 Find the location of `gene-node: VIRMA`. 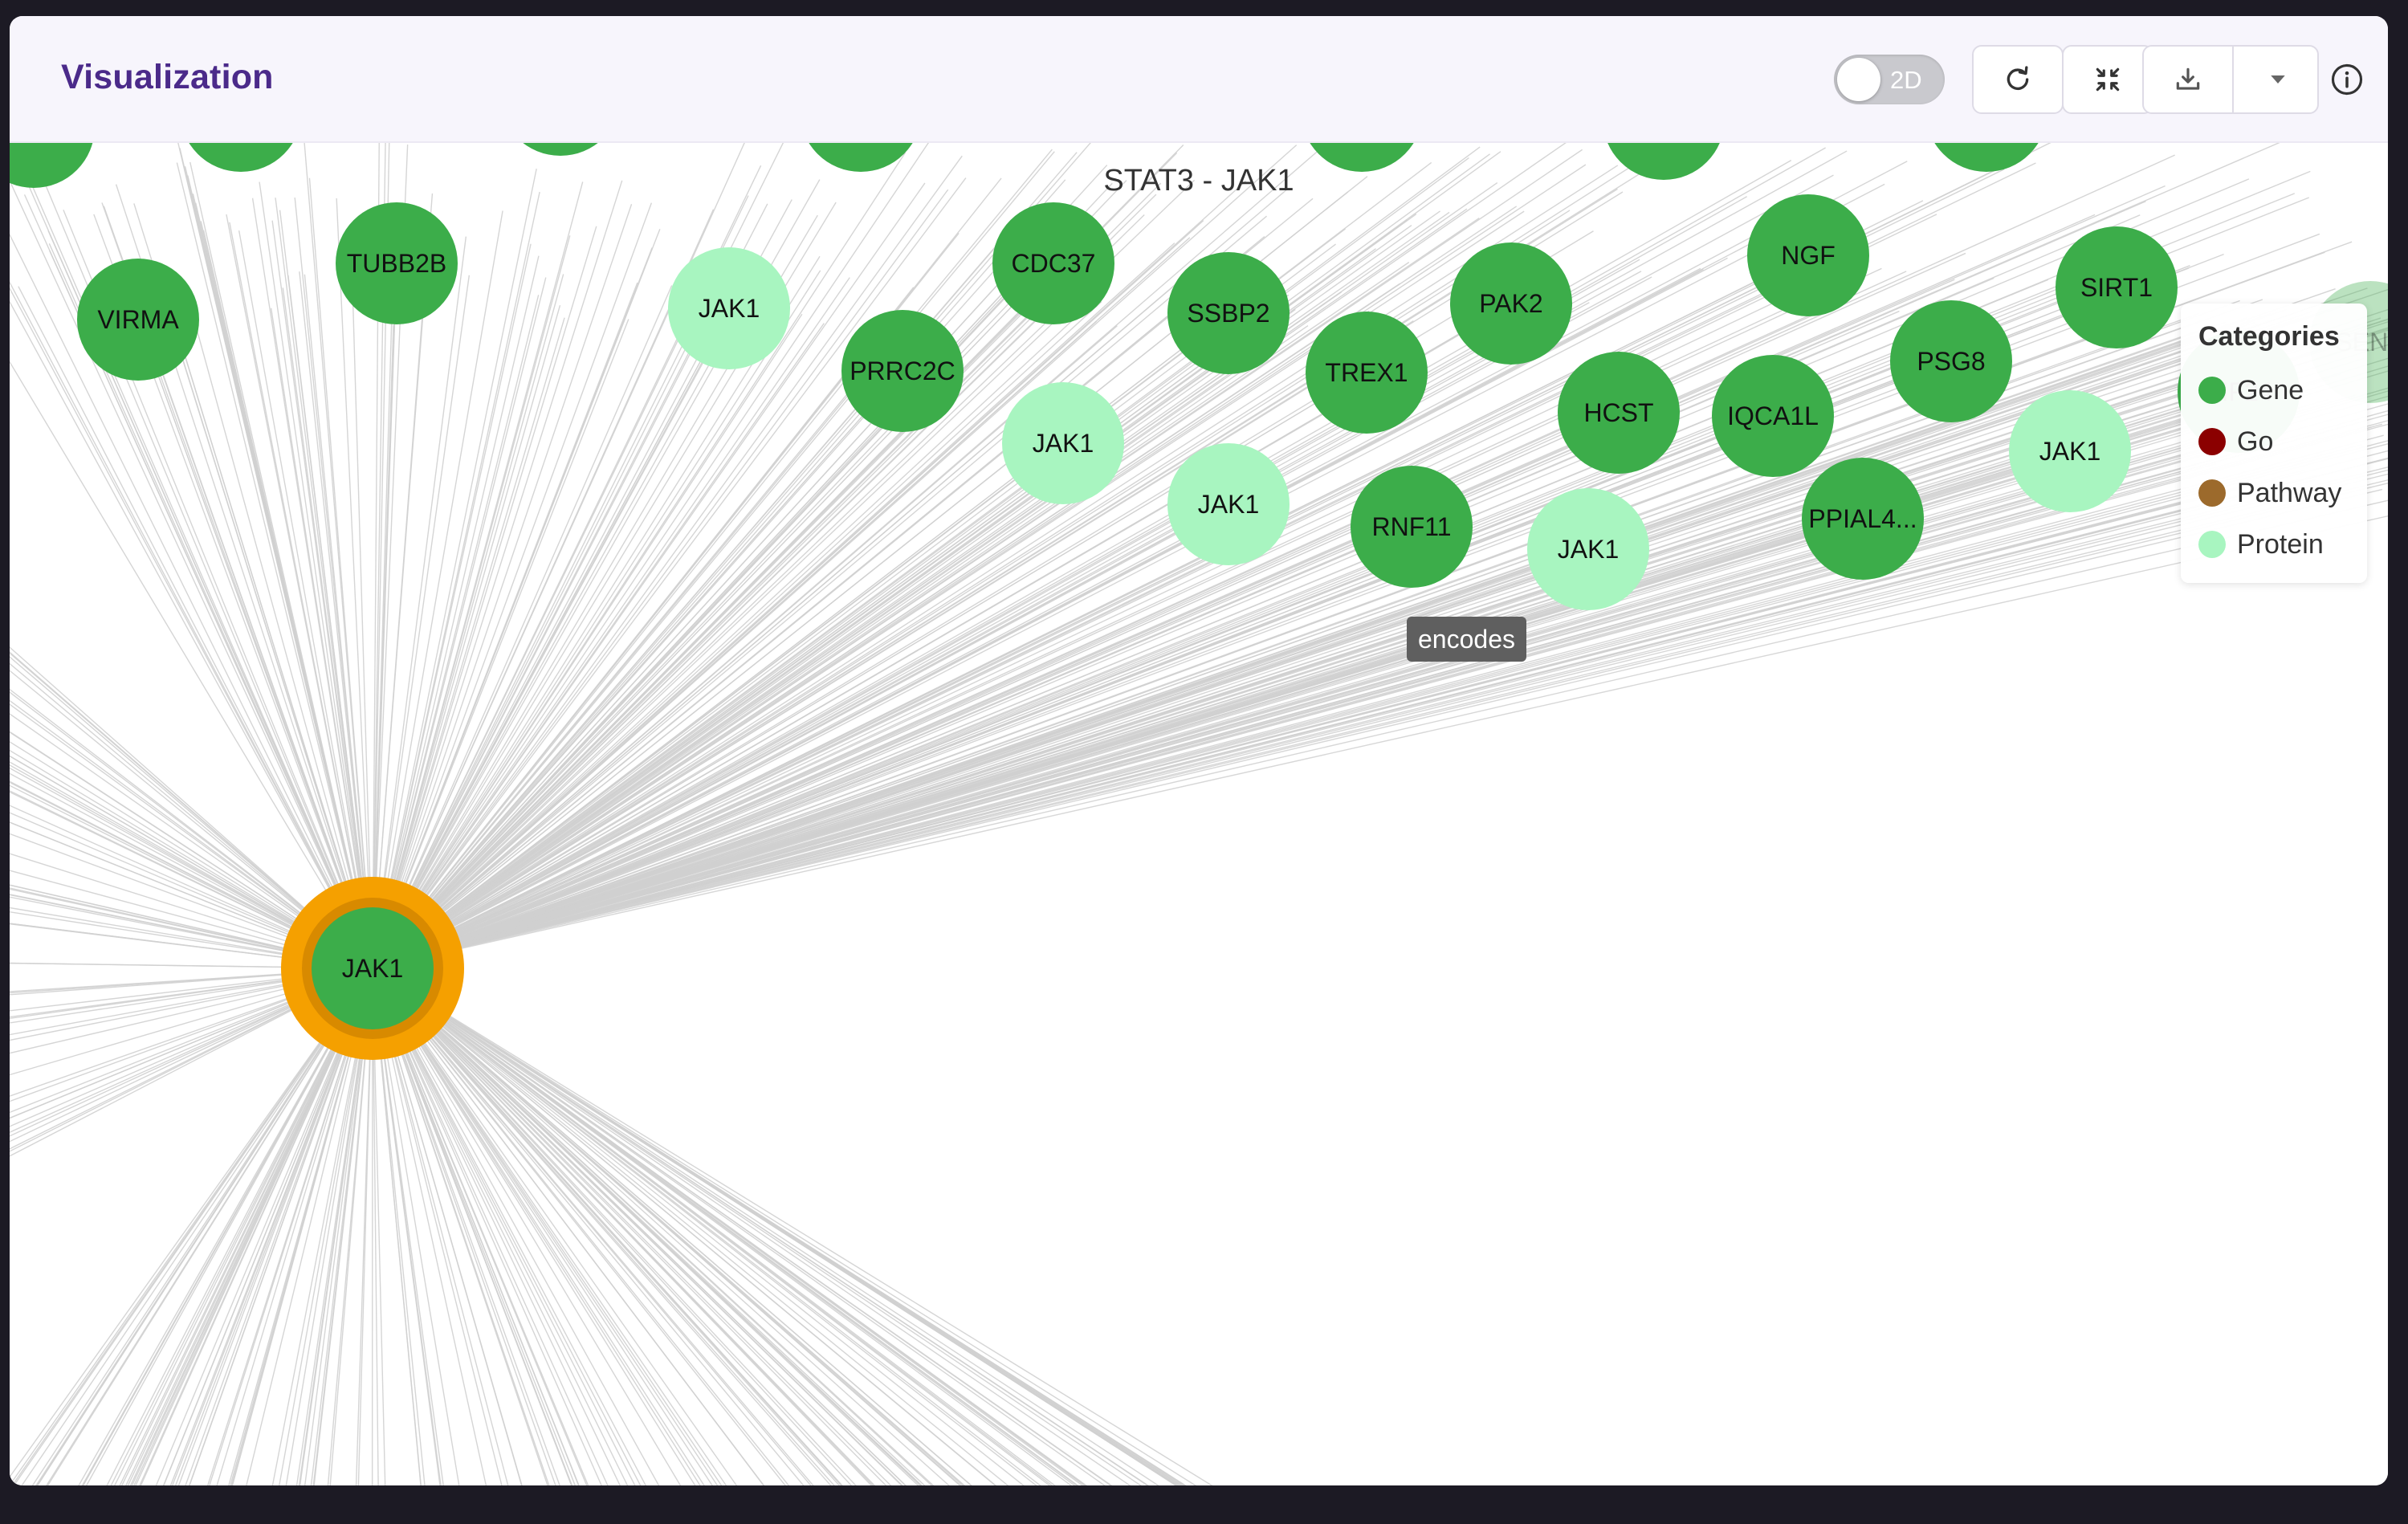

gene-node: VIRMA is located at coordinates (138, 320).